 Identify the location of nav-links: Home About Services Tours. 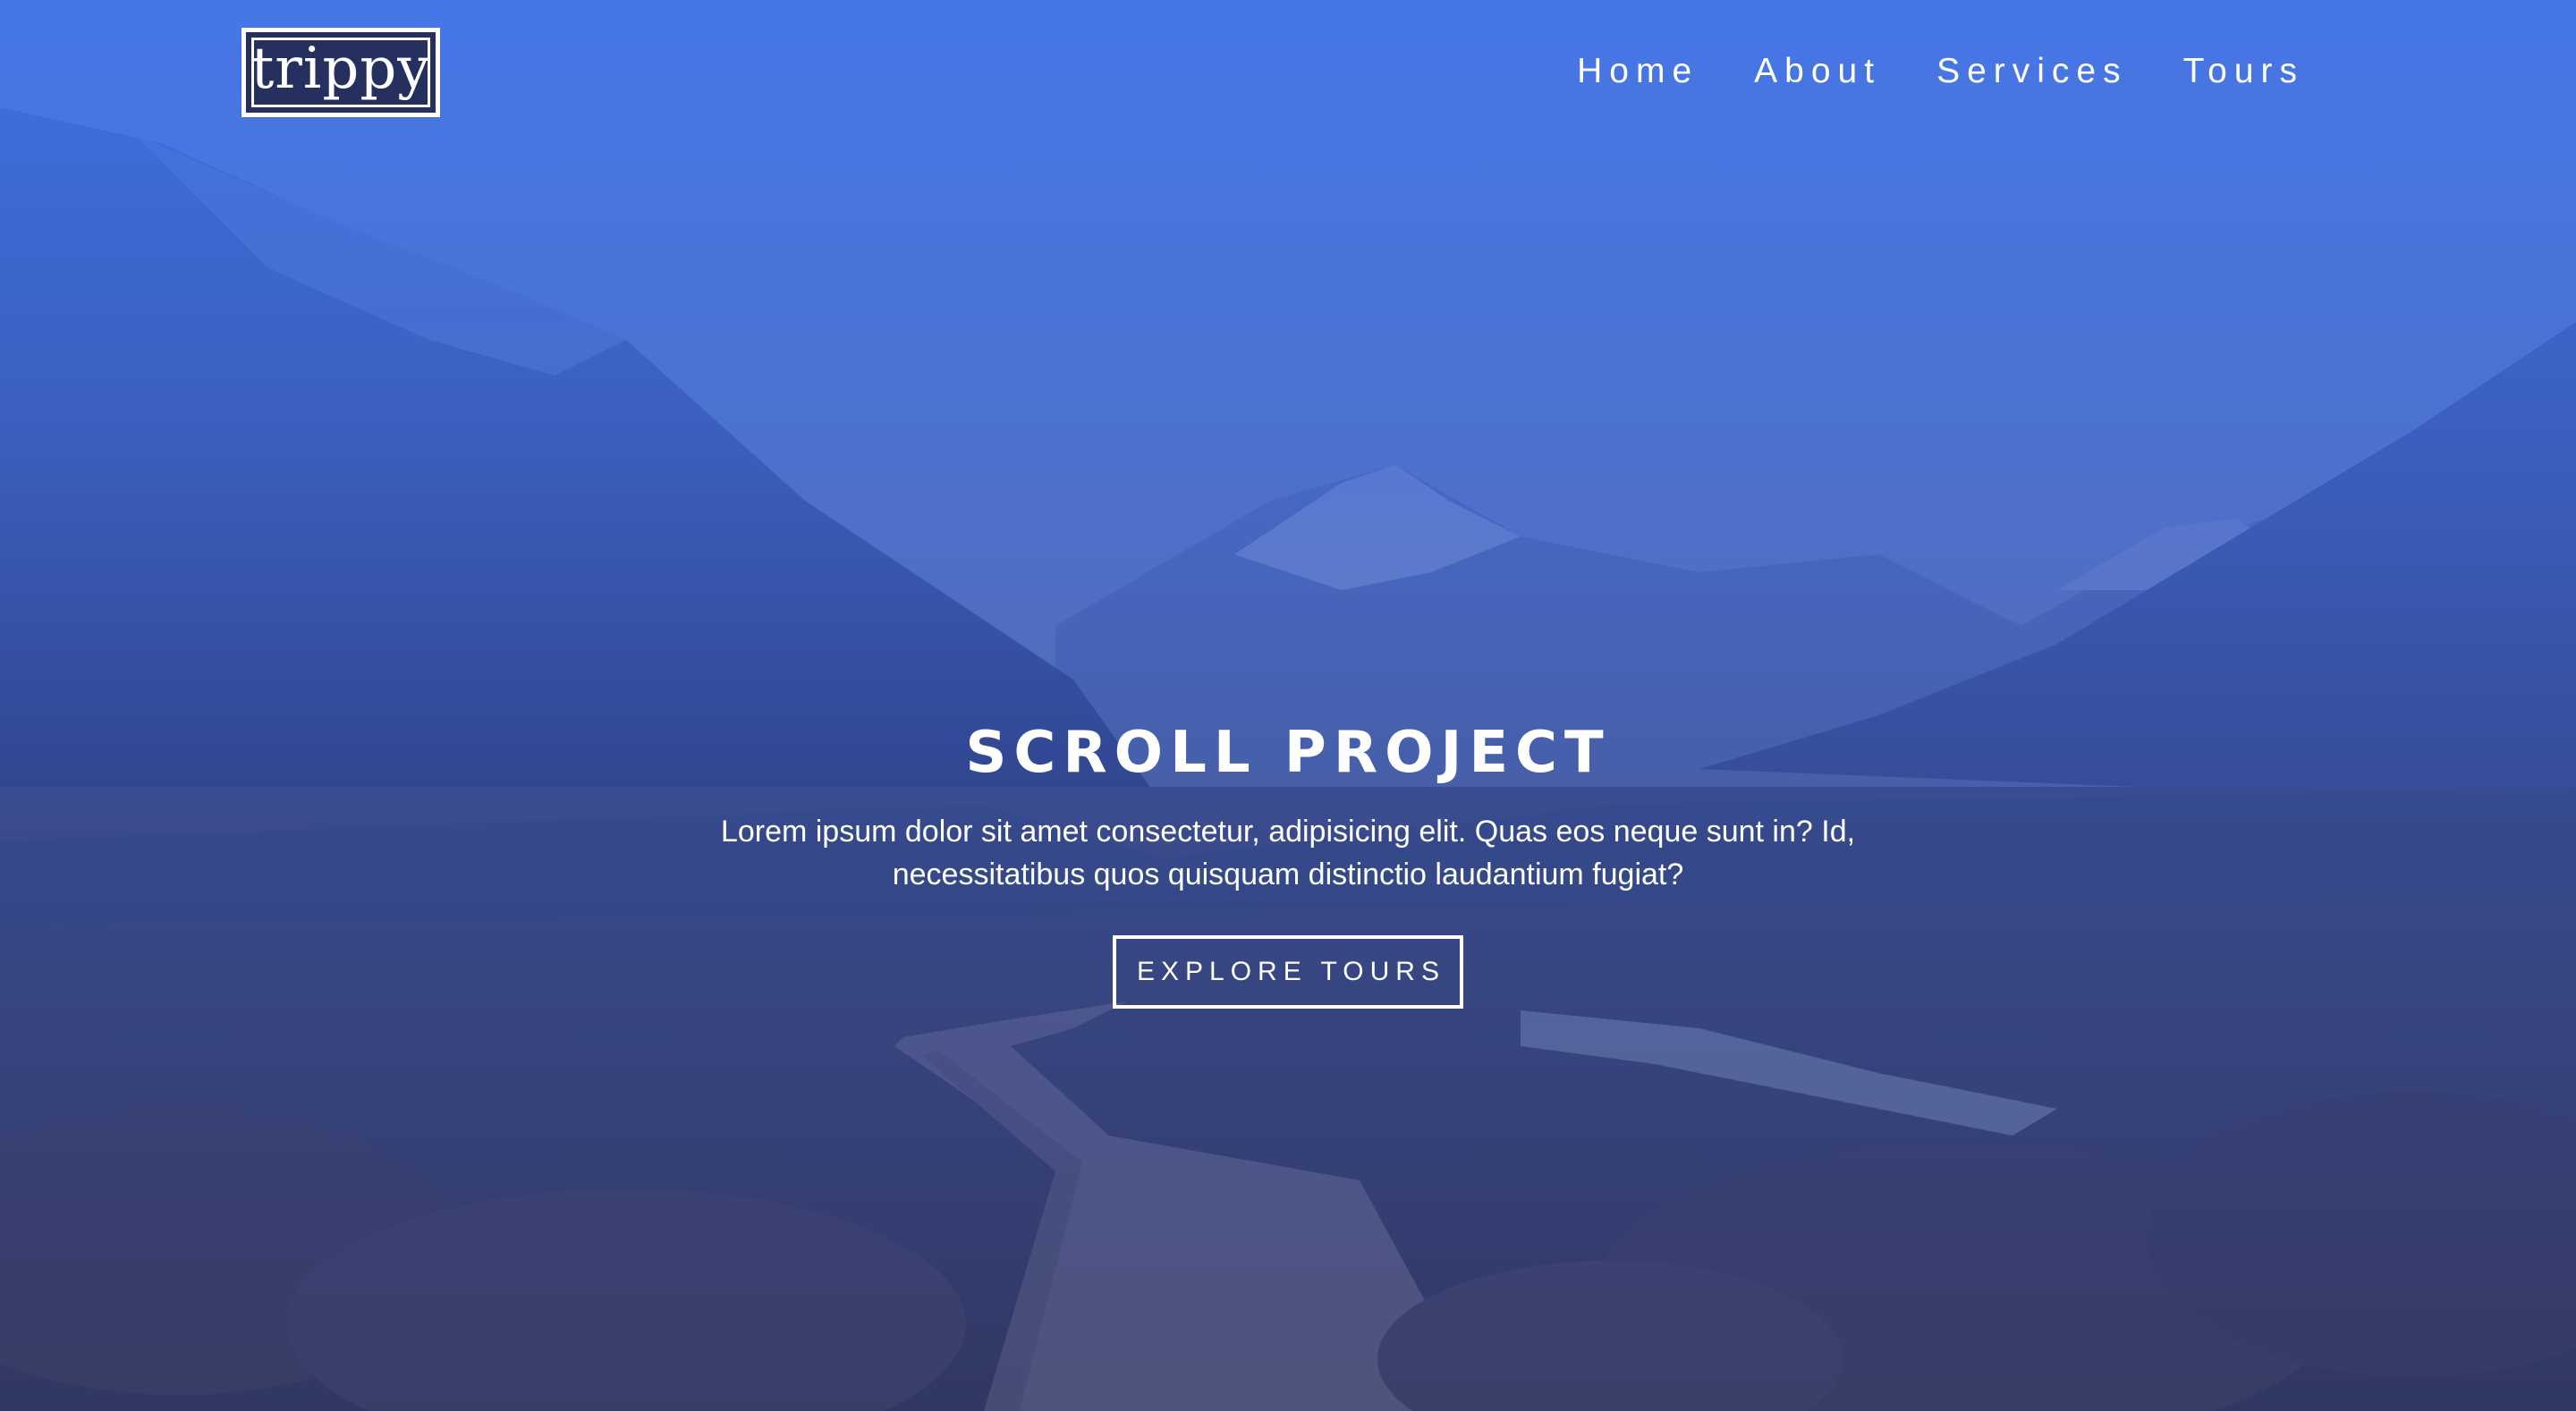
(1912, 71).